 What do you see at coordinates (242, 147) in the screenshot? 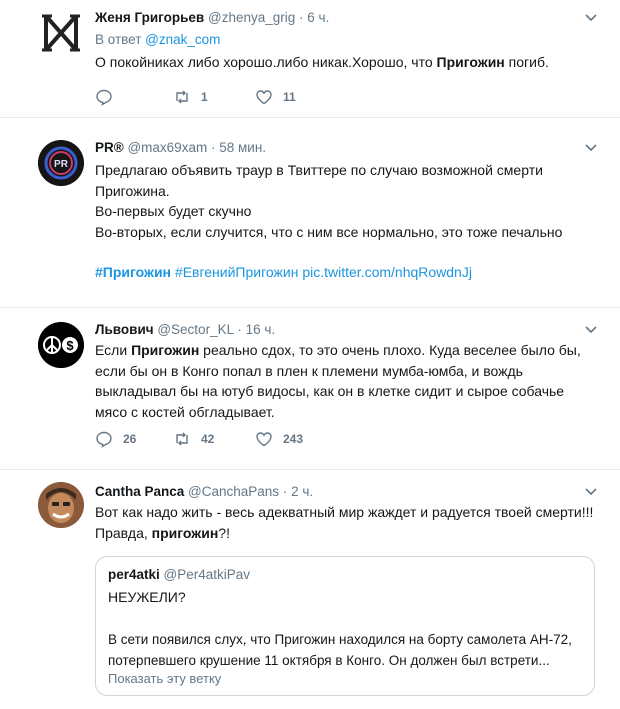
I see `timestamp: 58 мин.` at bounding box center [242, 147].